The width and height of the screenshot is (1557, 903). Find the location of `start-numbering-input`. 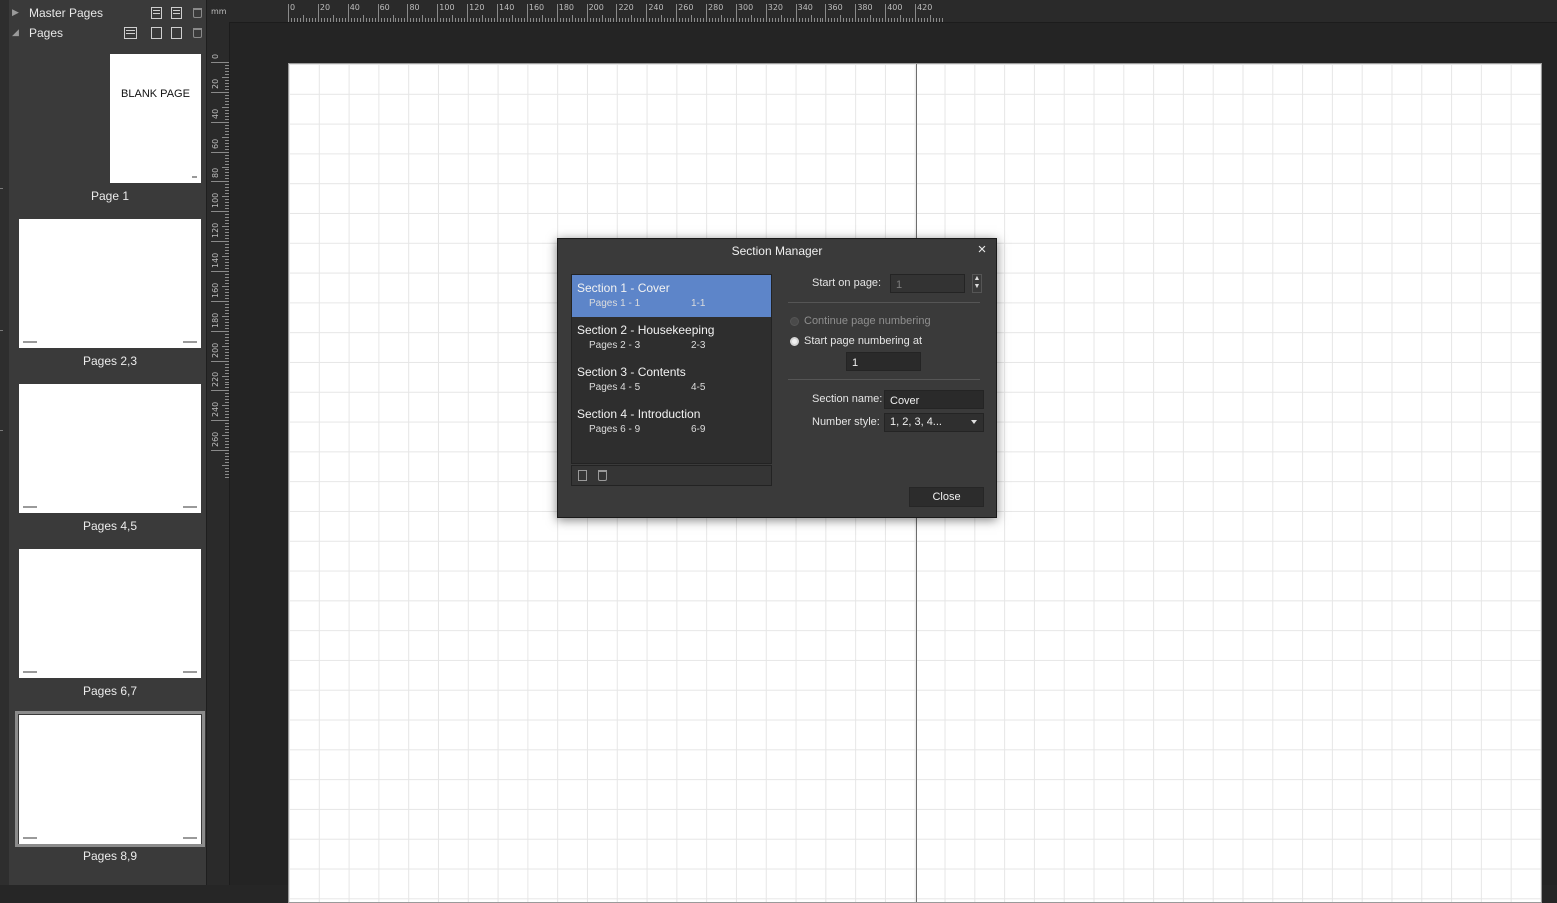

start-numbering-input is located at coordinates (883, 361).